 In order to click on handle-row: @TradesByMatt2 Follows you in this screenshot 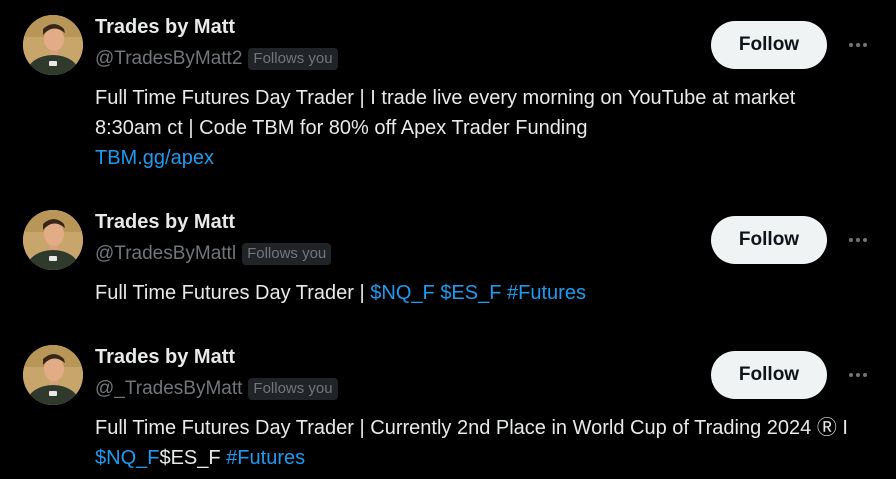, I will do `click(216, 59)`.